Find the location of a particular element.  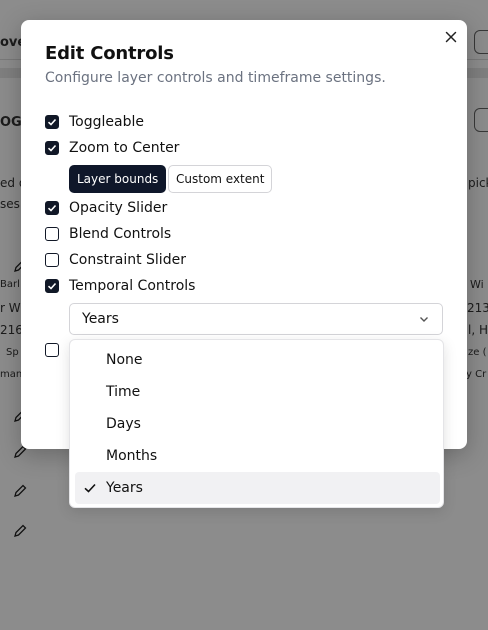

option-zoom-to-center: Zoom to Center is located at coordinates (112, 148).